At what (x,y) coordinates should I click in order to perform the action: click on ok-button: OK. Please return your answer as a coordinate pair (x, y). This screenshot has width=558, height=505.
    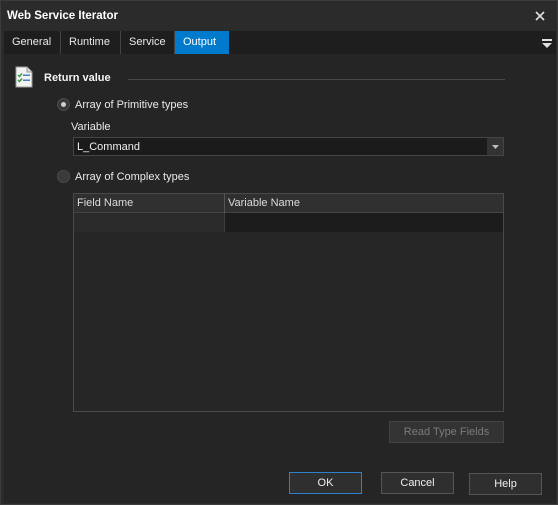
    Looking at the image, I should click on (325, 483).